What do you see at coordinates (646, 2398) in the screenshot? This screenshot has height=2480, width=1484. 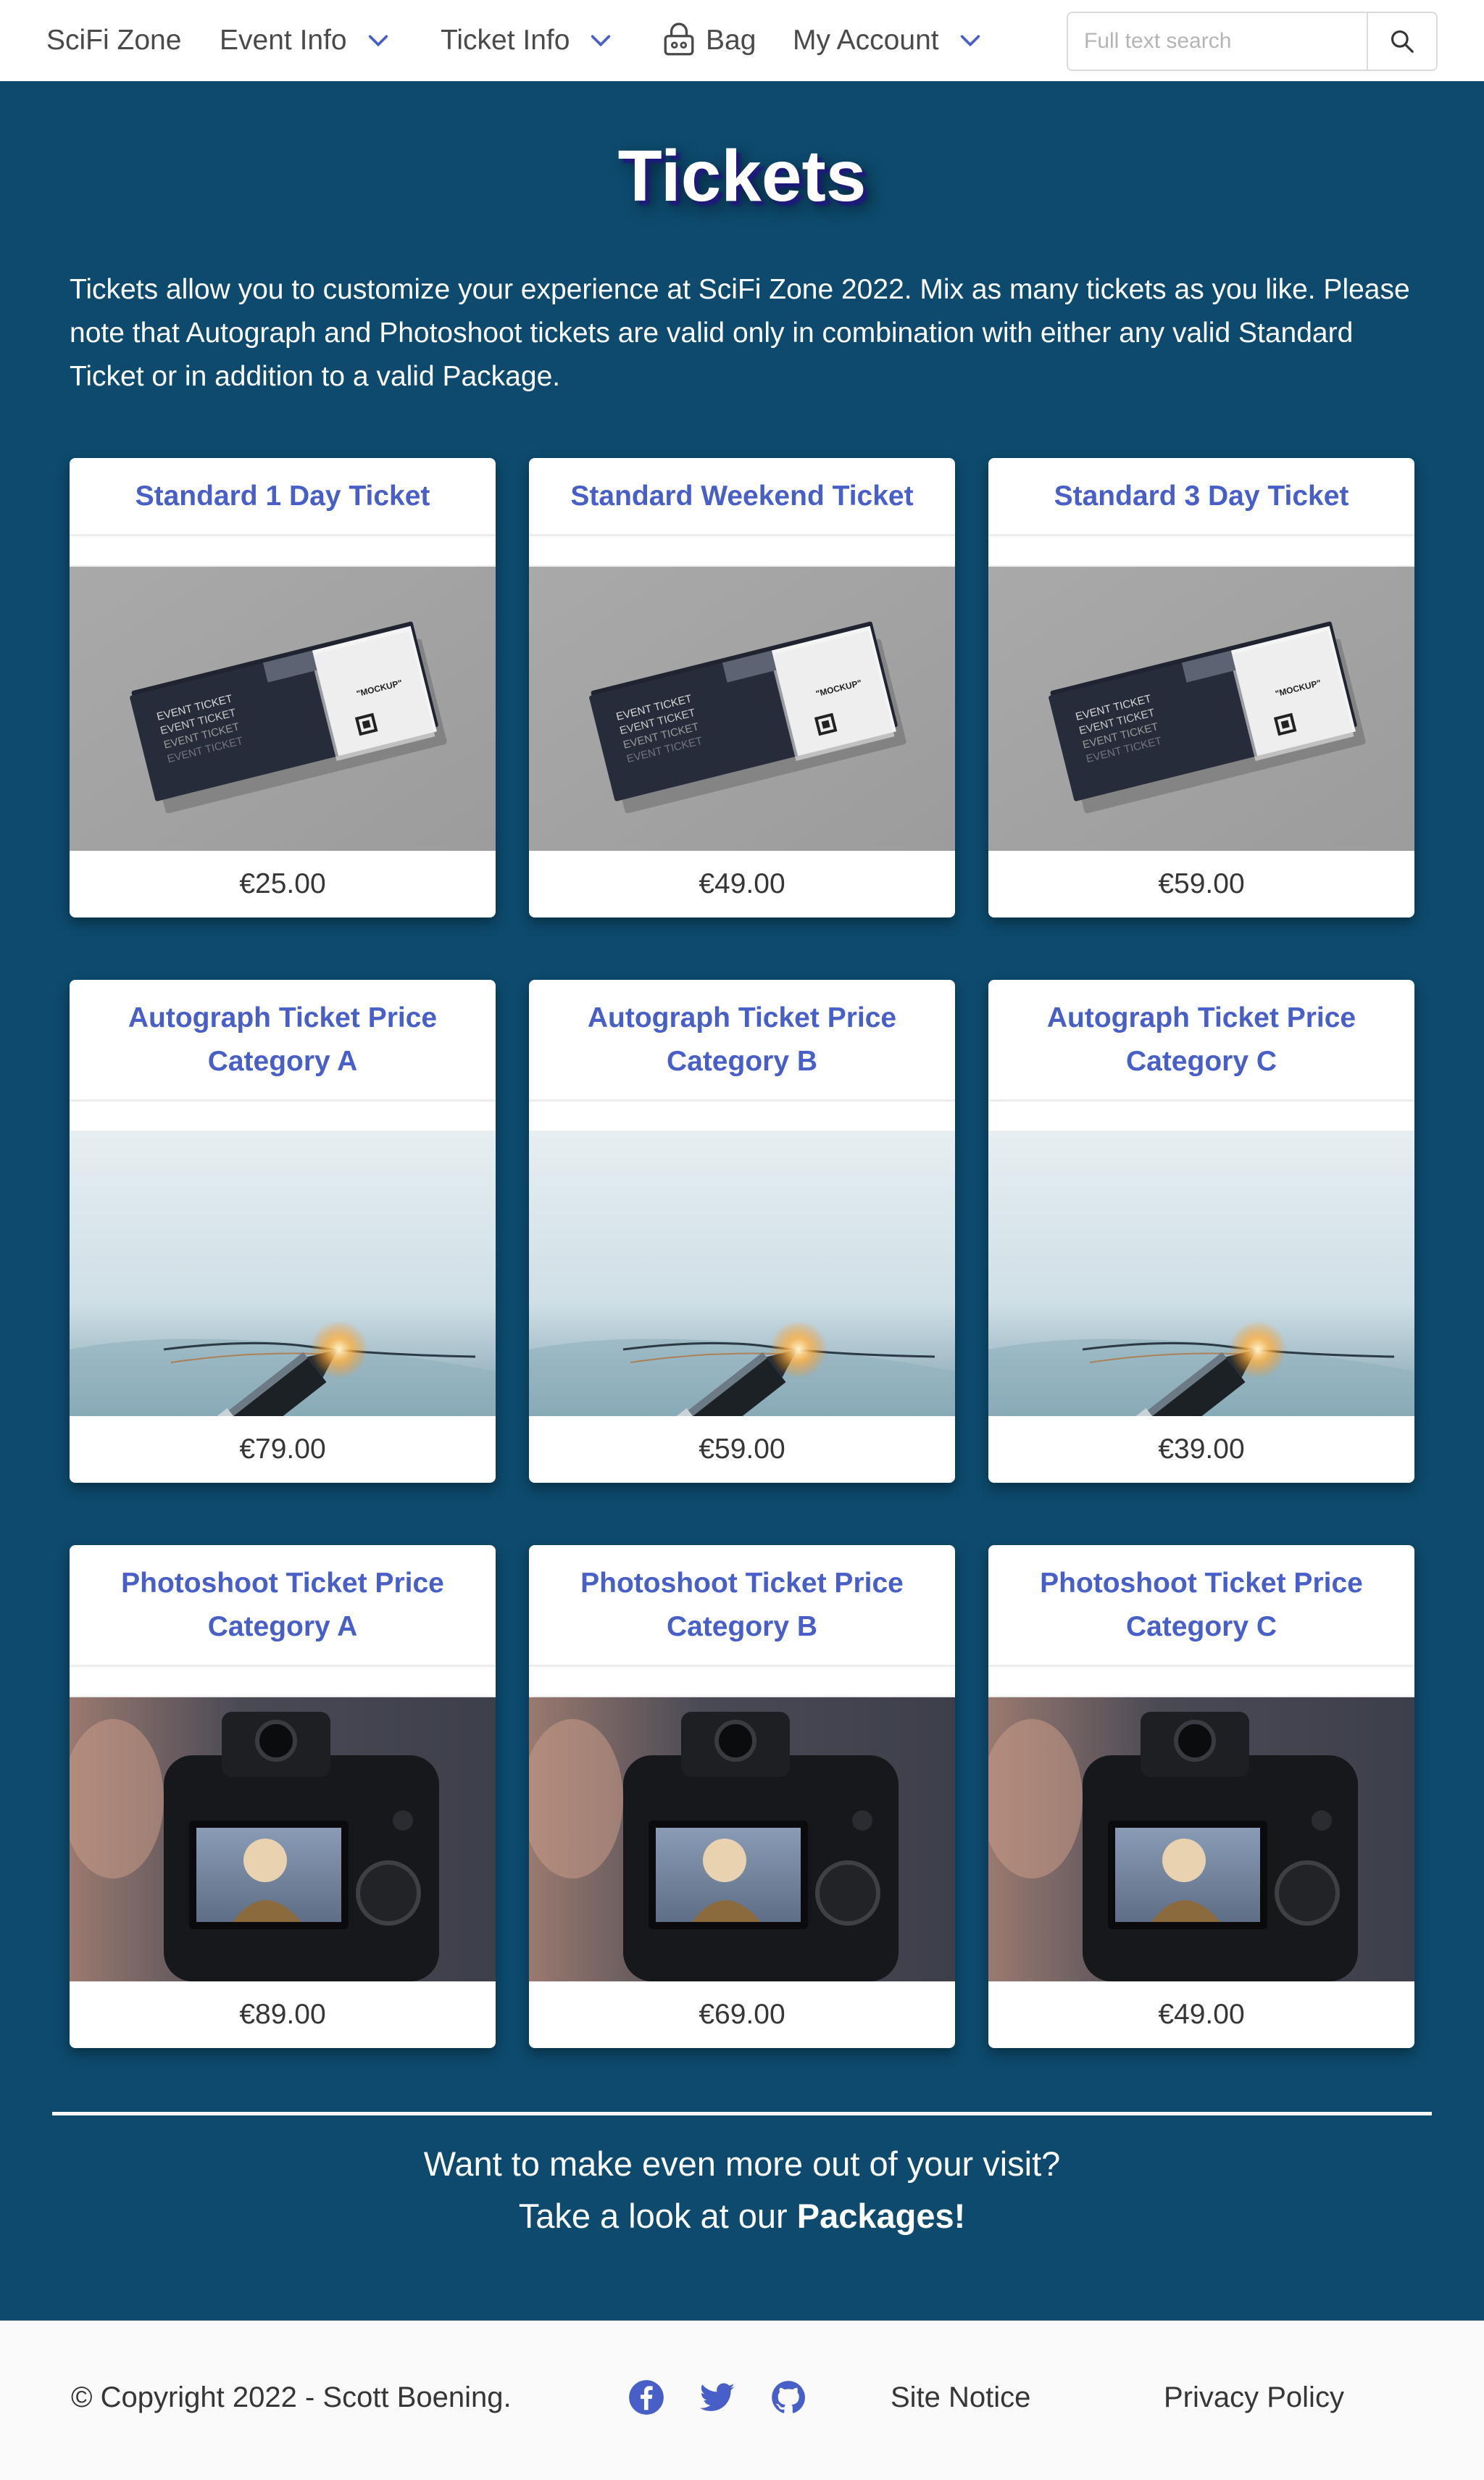 I see `facebook-icon` at bounding box center [646, 2398].